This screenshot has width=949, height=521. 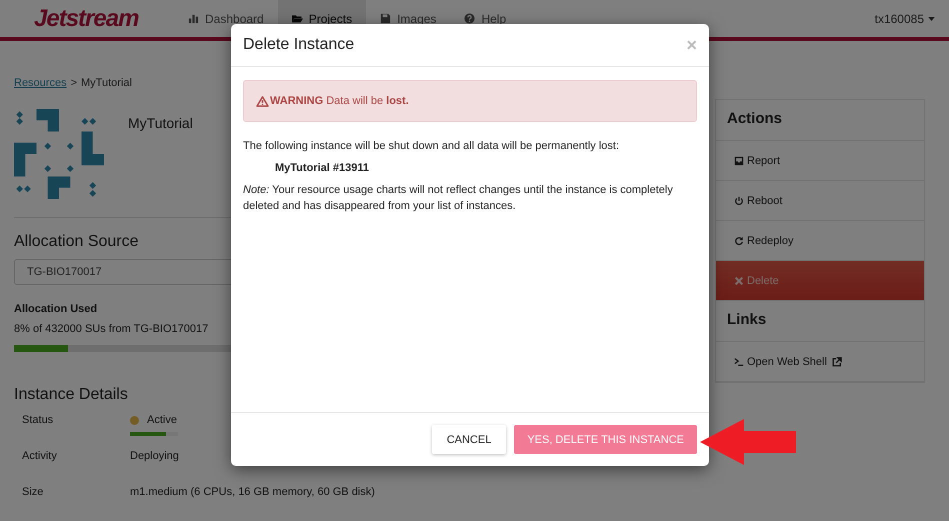 I want to click on dialog-title: Delete Instance, so click(x=298, y=45).